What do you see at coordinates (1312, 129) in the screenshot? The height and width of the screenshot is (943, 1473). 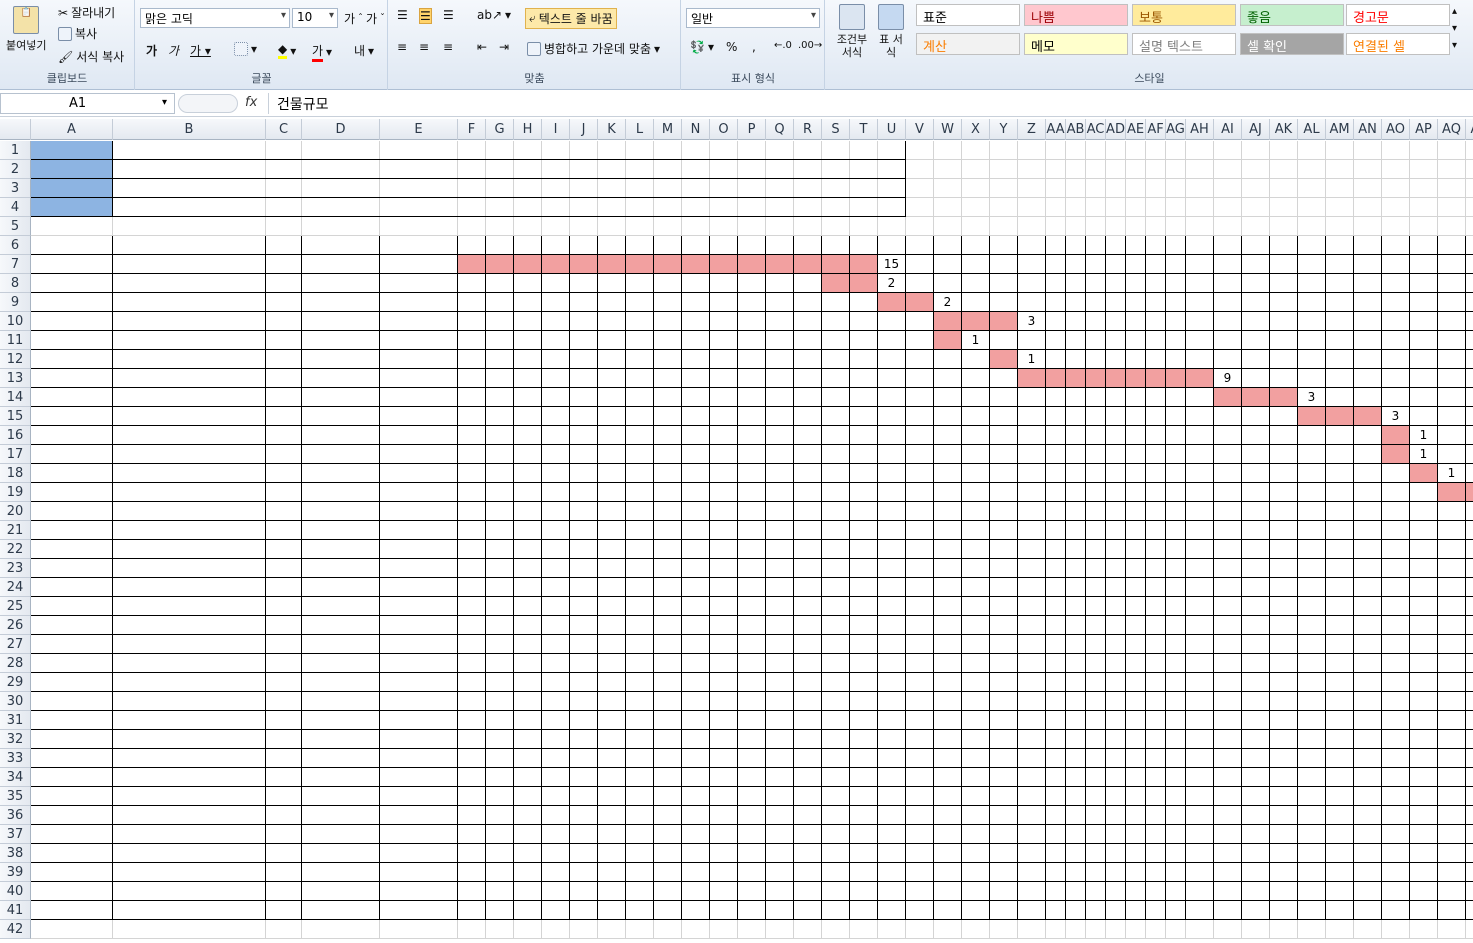 I see `column-header-AL: AL` at bounding box center [1312, 129].